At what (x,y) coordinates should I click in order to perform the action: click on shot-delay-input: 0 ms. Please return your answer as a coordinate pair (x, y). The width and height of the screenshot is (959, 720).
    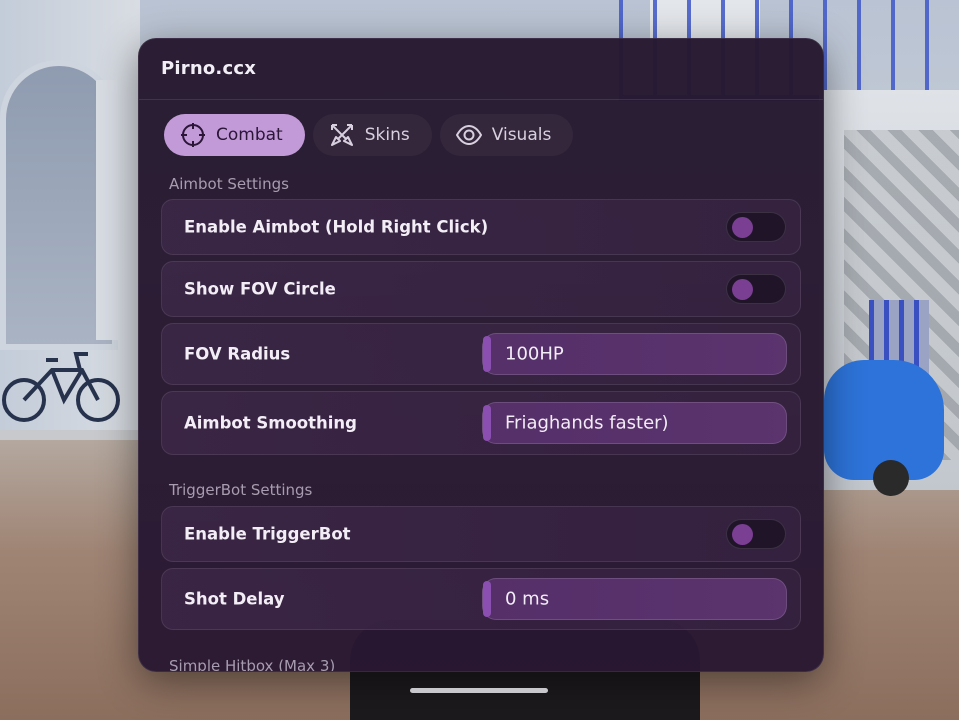
    Looking at the image, I should click on (634, 599).